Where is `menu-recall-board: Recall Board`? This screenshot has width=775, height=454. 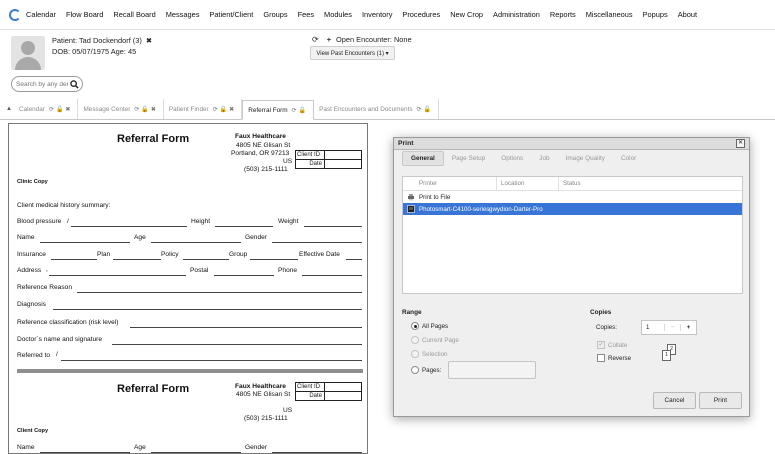 menu-recall-board: Recall Board is located at coordinates (134, 14).